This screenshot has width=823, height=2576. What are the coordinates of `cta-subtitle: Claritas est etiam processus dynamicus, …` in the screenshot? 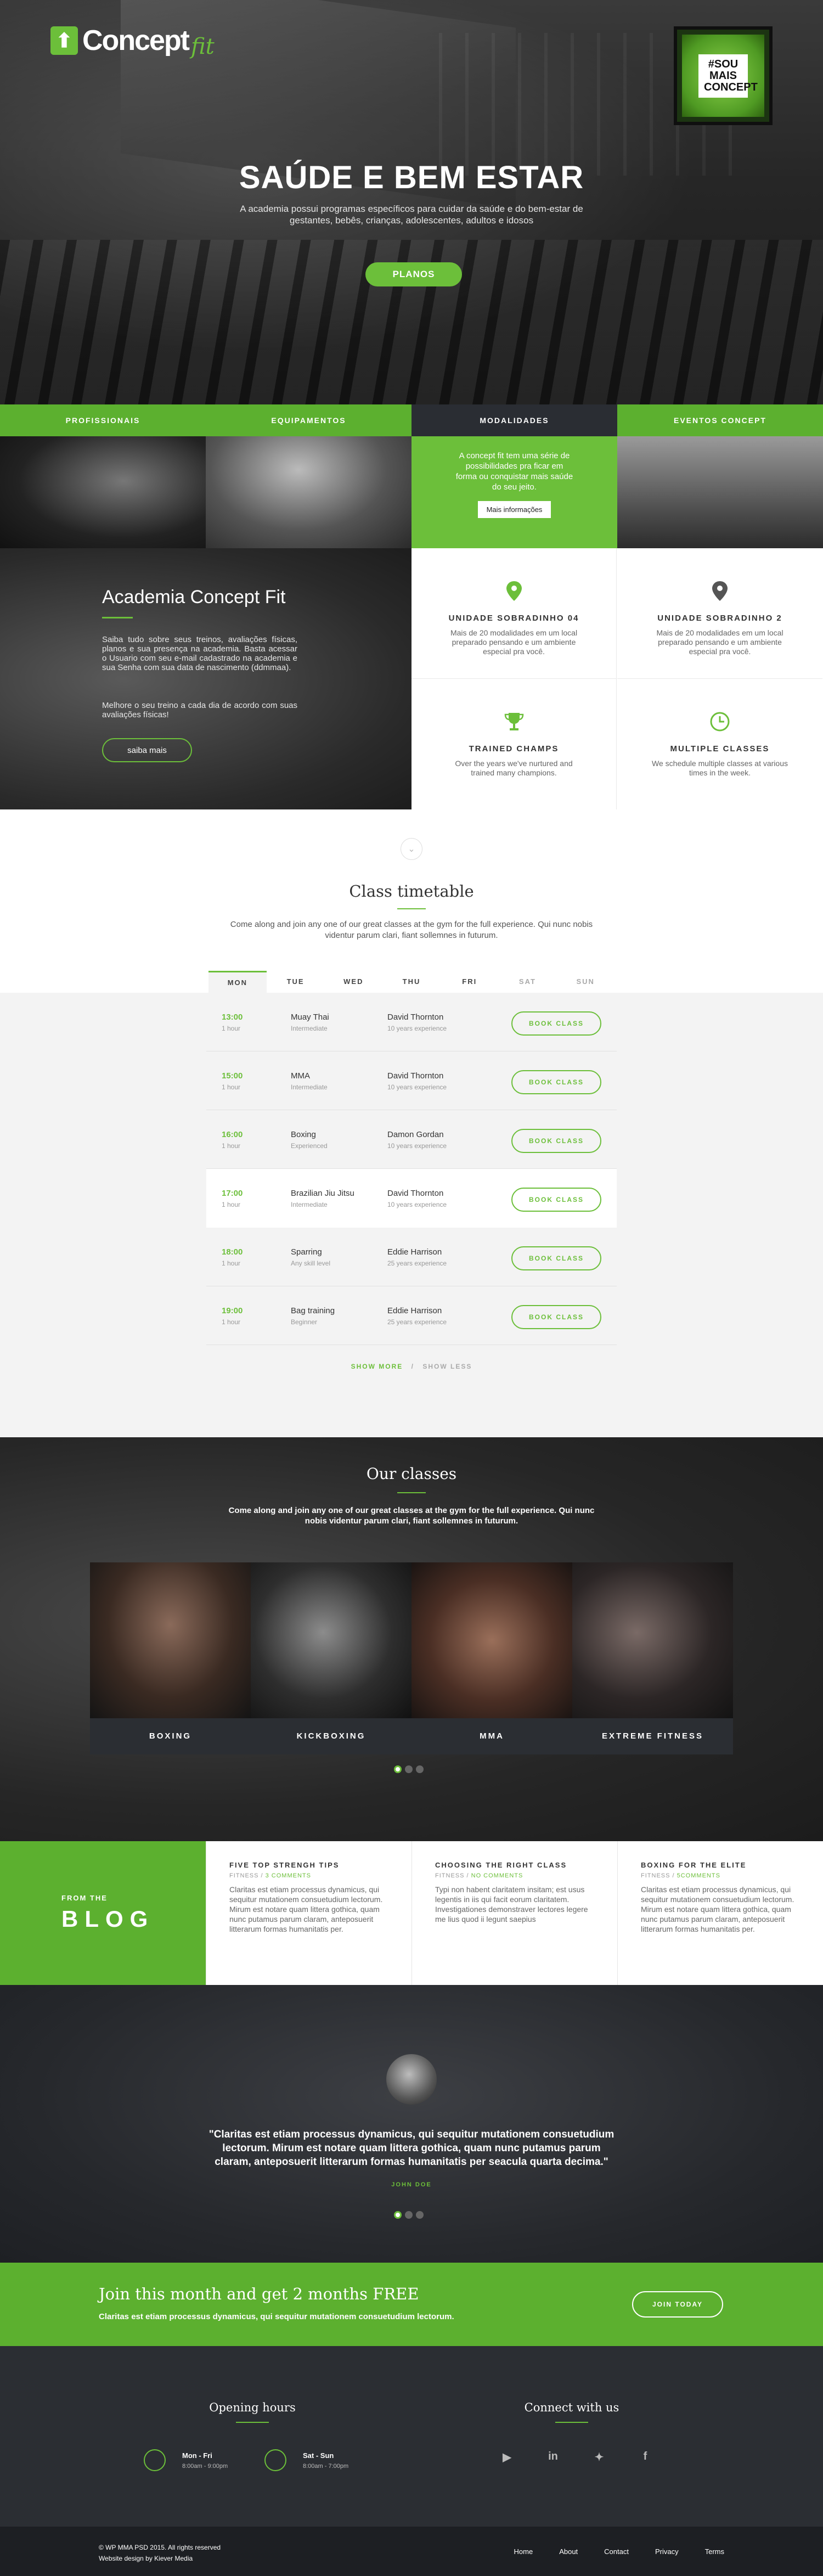 It's located at (276, 2317).